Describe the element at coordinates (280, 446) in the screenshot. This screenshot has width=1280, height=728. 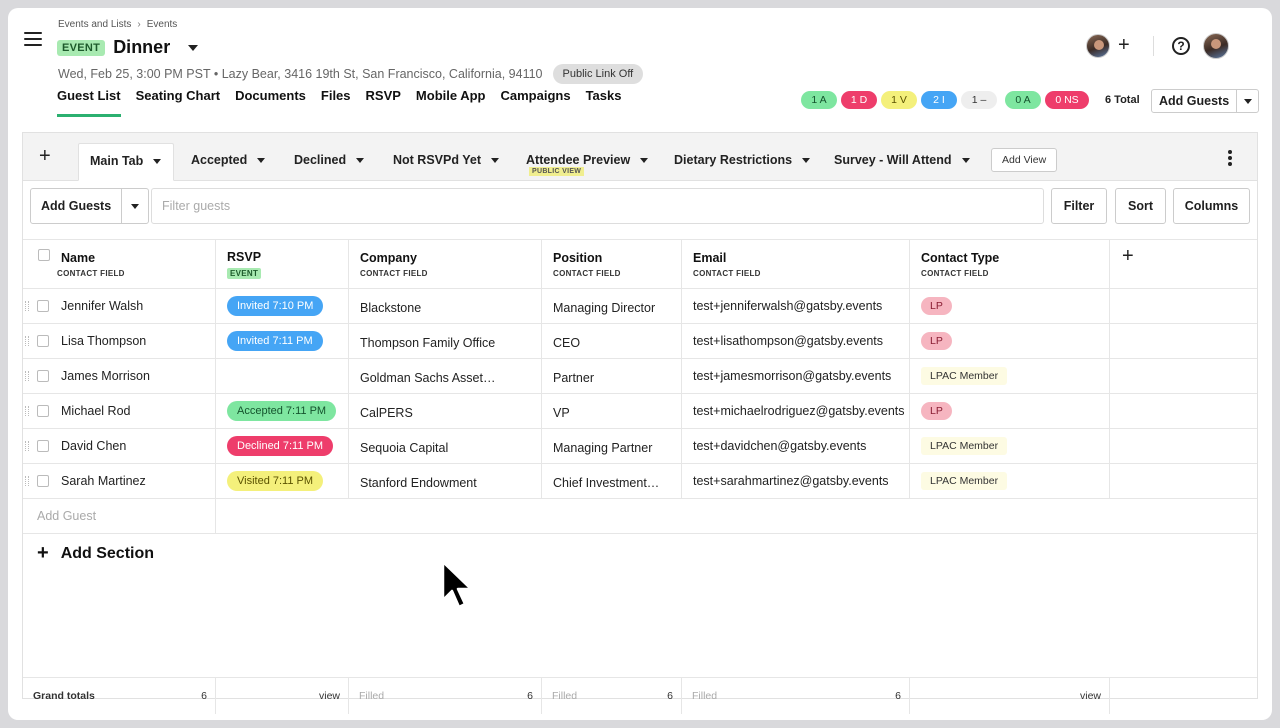
I see `rsvp-status-badge: Declined 7:11 PM` at that location.